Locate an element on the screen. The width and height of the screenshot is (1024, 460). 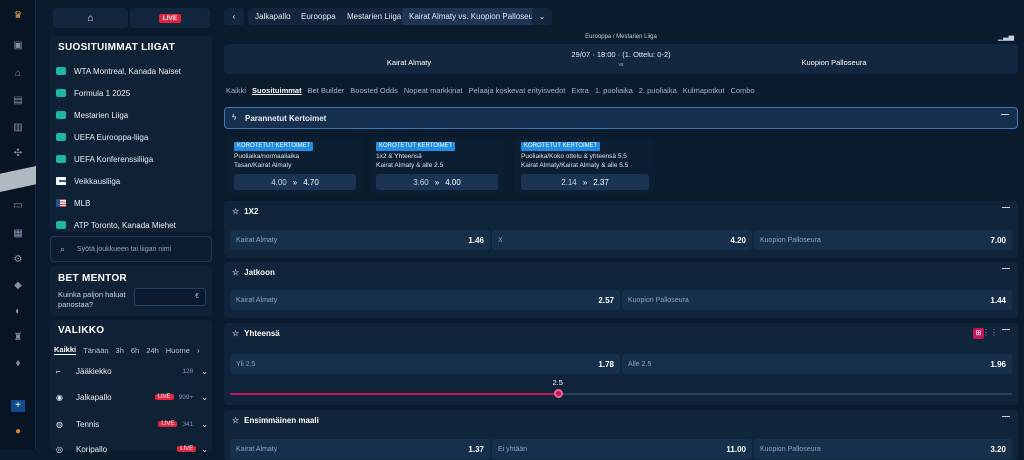
league-item: WTA Montreal, Kanada Naiset is located at coordinates (118, 71).